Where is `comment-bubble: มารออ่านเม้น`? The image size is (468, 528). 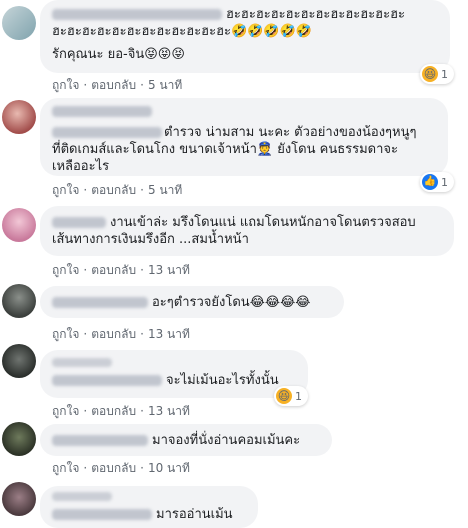 comment-bubble: มารออ่านเม้น is located at coordinates (149, 507).